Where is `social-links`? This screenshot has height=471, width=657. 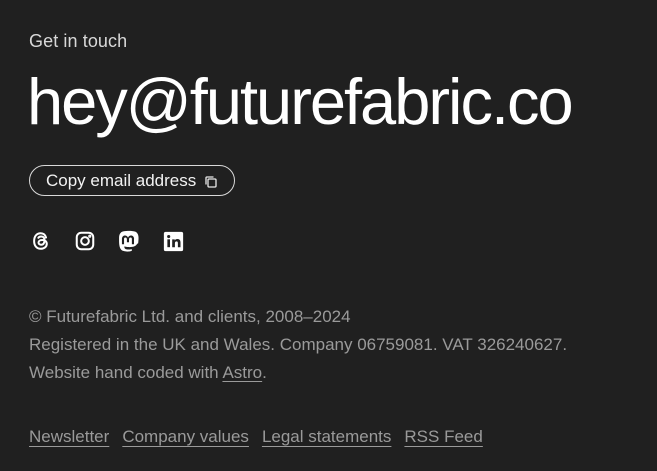
social-links is located at coordinates (107, 241).